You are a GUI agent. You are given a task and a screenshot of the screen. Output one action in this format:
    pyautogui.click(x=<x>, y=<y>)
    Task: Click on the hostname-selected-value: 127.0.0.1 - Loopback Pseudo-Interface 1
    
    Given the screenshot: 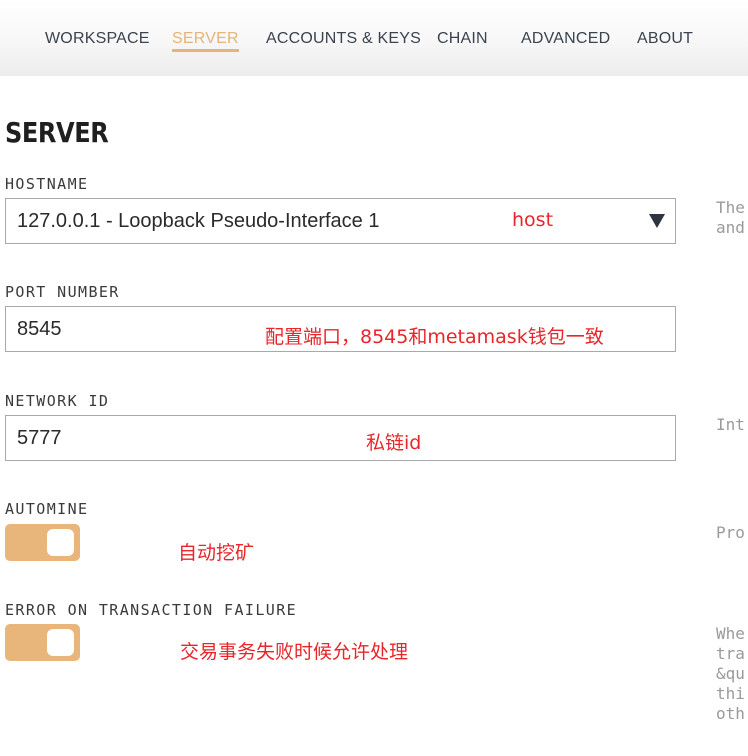 What is the action you would take?
    pyautogui.click(x=198, y=221)
    